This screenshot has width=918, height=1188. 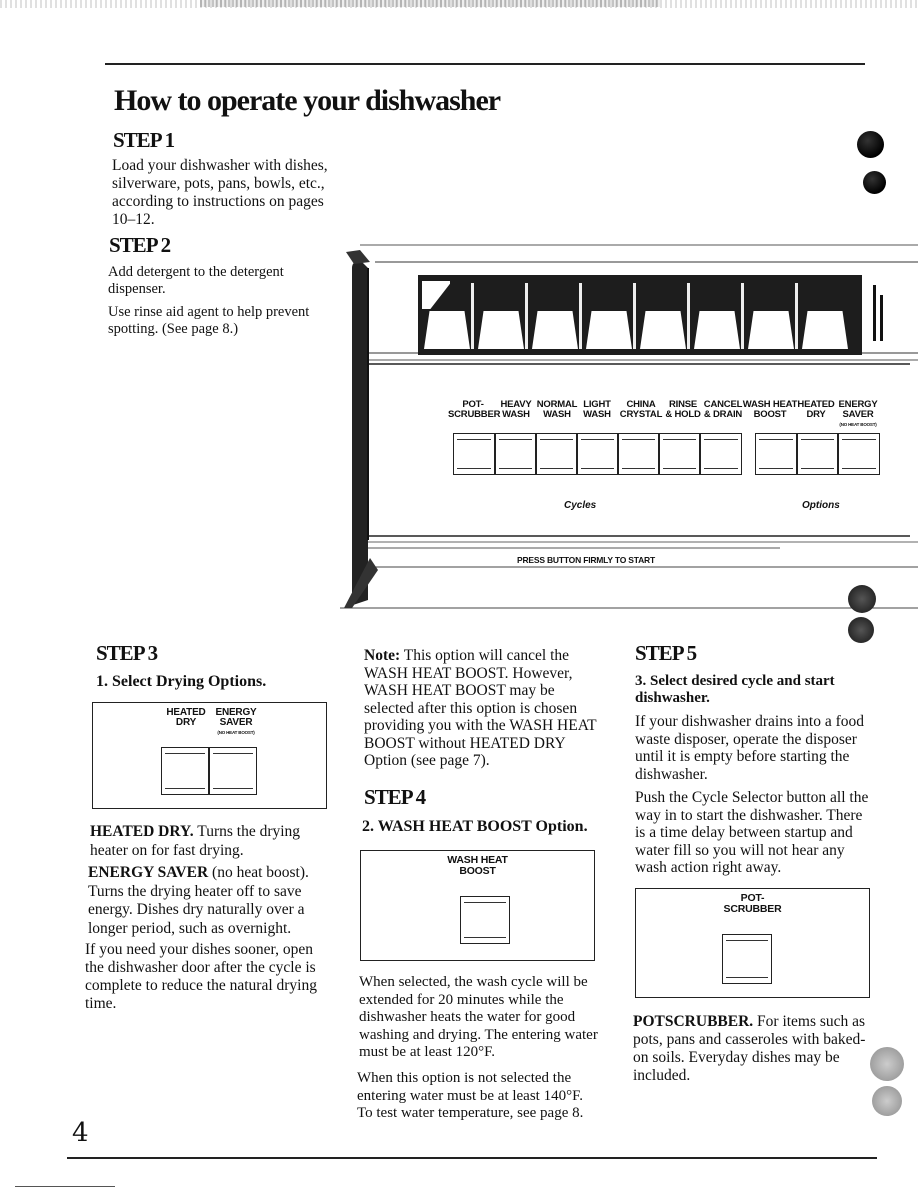 What do you see at coordinates (80, 1133) in the screenshot?
I see `page-number: 4` at bounding box center [80, 1133].